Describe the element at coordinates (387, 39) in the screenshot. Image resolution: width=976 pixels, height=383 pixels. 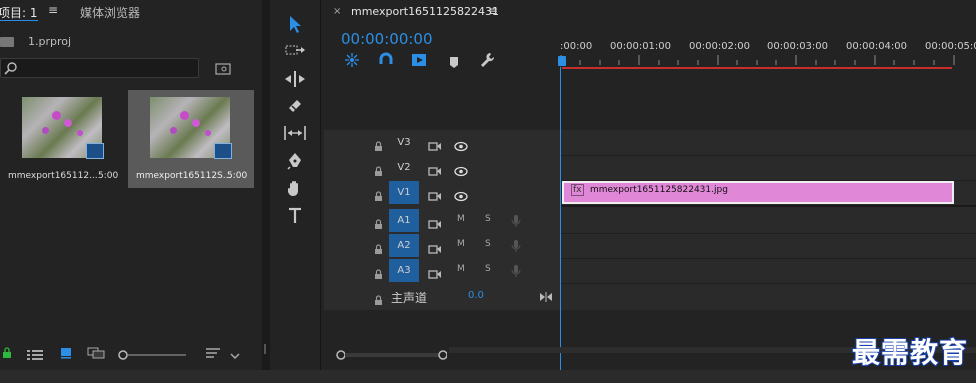
I see `playhead-timecode: 00:00:00:00` at that location.